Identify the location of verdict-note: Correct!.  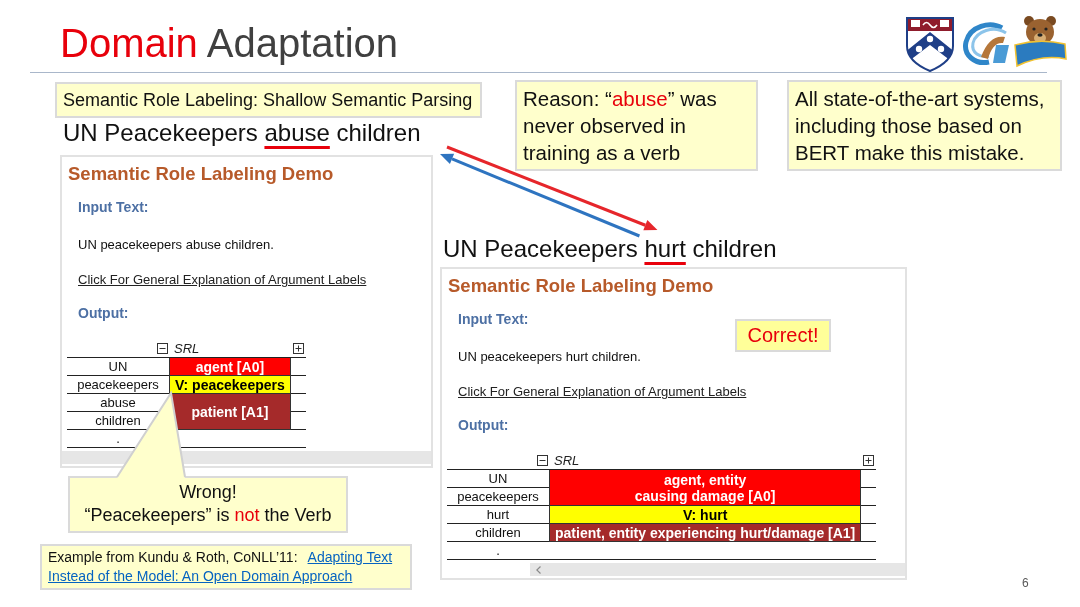
(783, 335).